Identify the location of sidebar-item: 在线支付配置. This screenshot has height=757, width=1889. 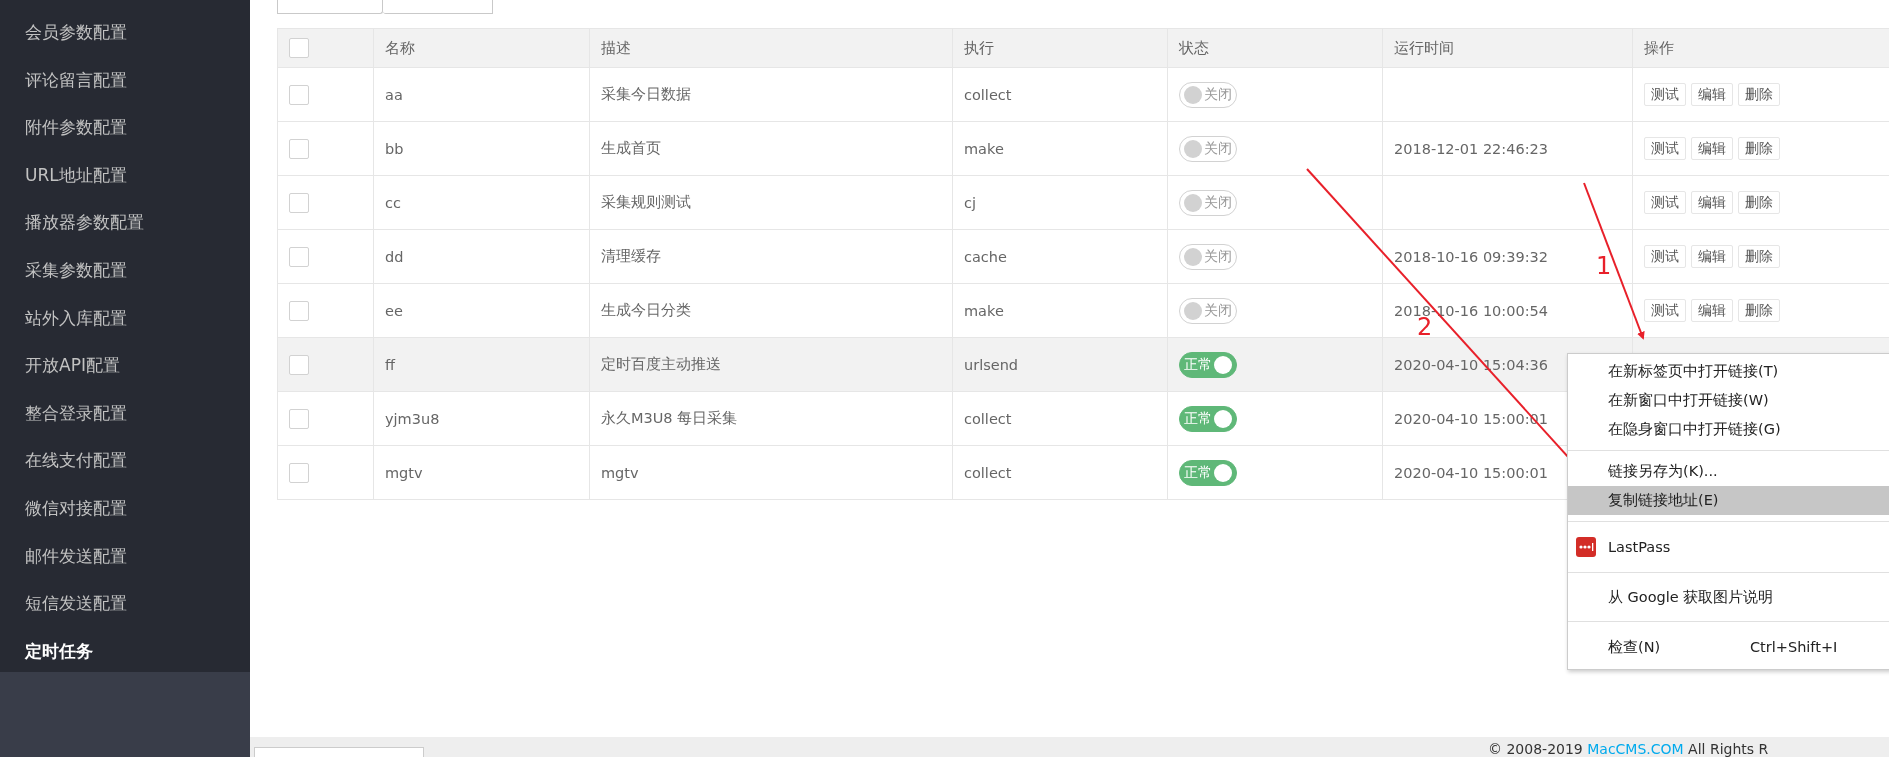
(125, 461).